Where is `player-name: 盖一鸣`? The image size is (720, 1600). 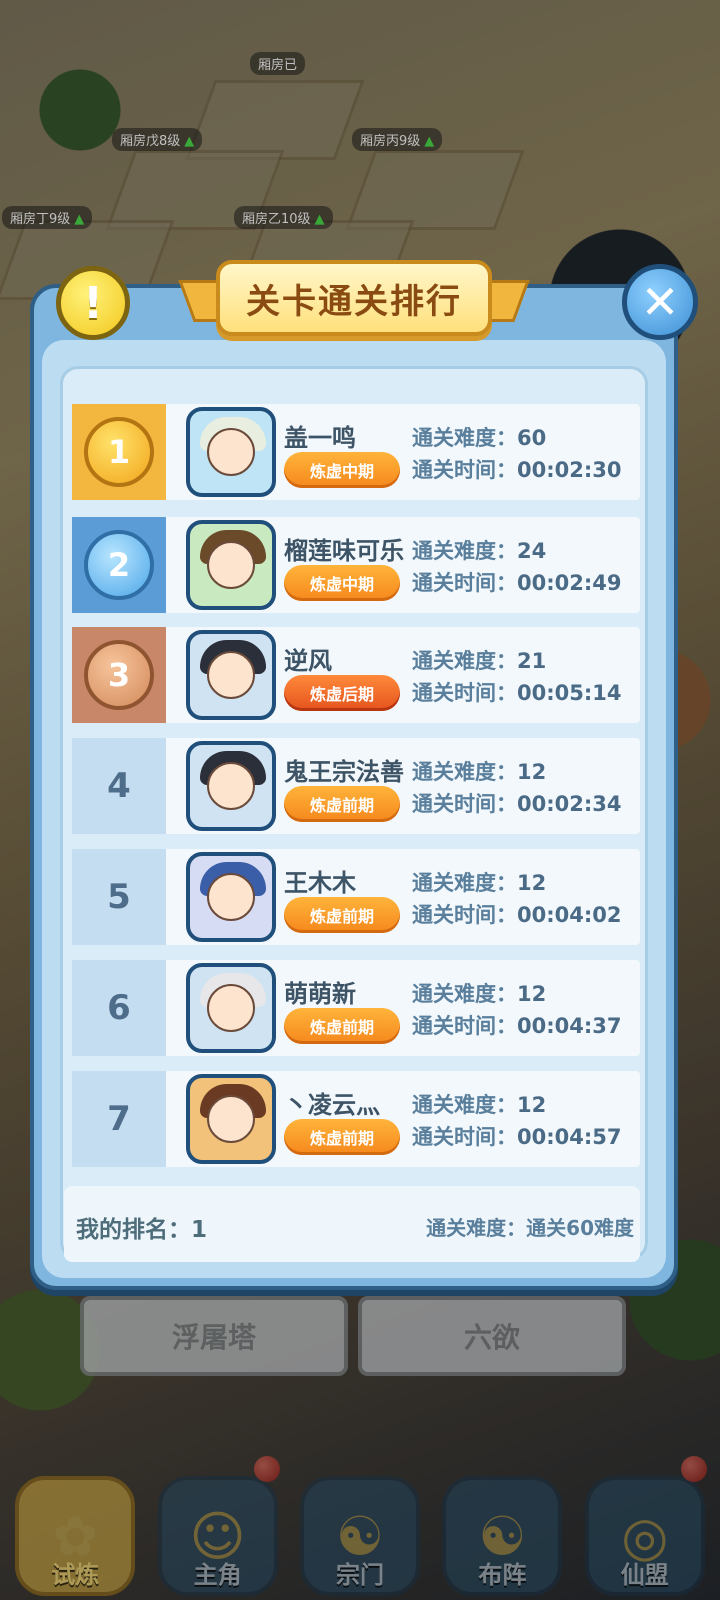 player-name: 盖一鸣 is located at coordinates (320, 438).